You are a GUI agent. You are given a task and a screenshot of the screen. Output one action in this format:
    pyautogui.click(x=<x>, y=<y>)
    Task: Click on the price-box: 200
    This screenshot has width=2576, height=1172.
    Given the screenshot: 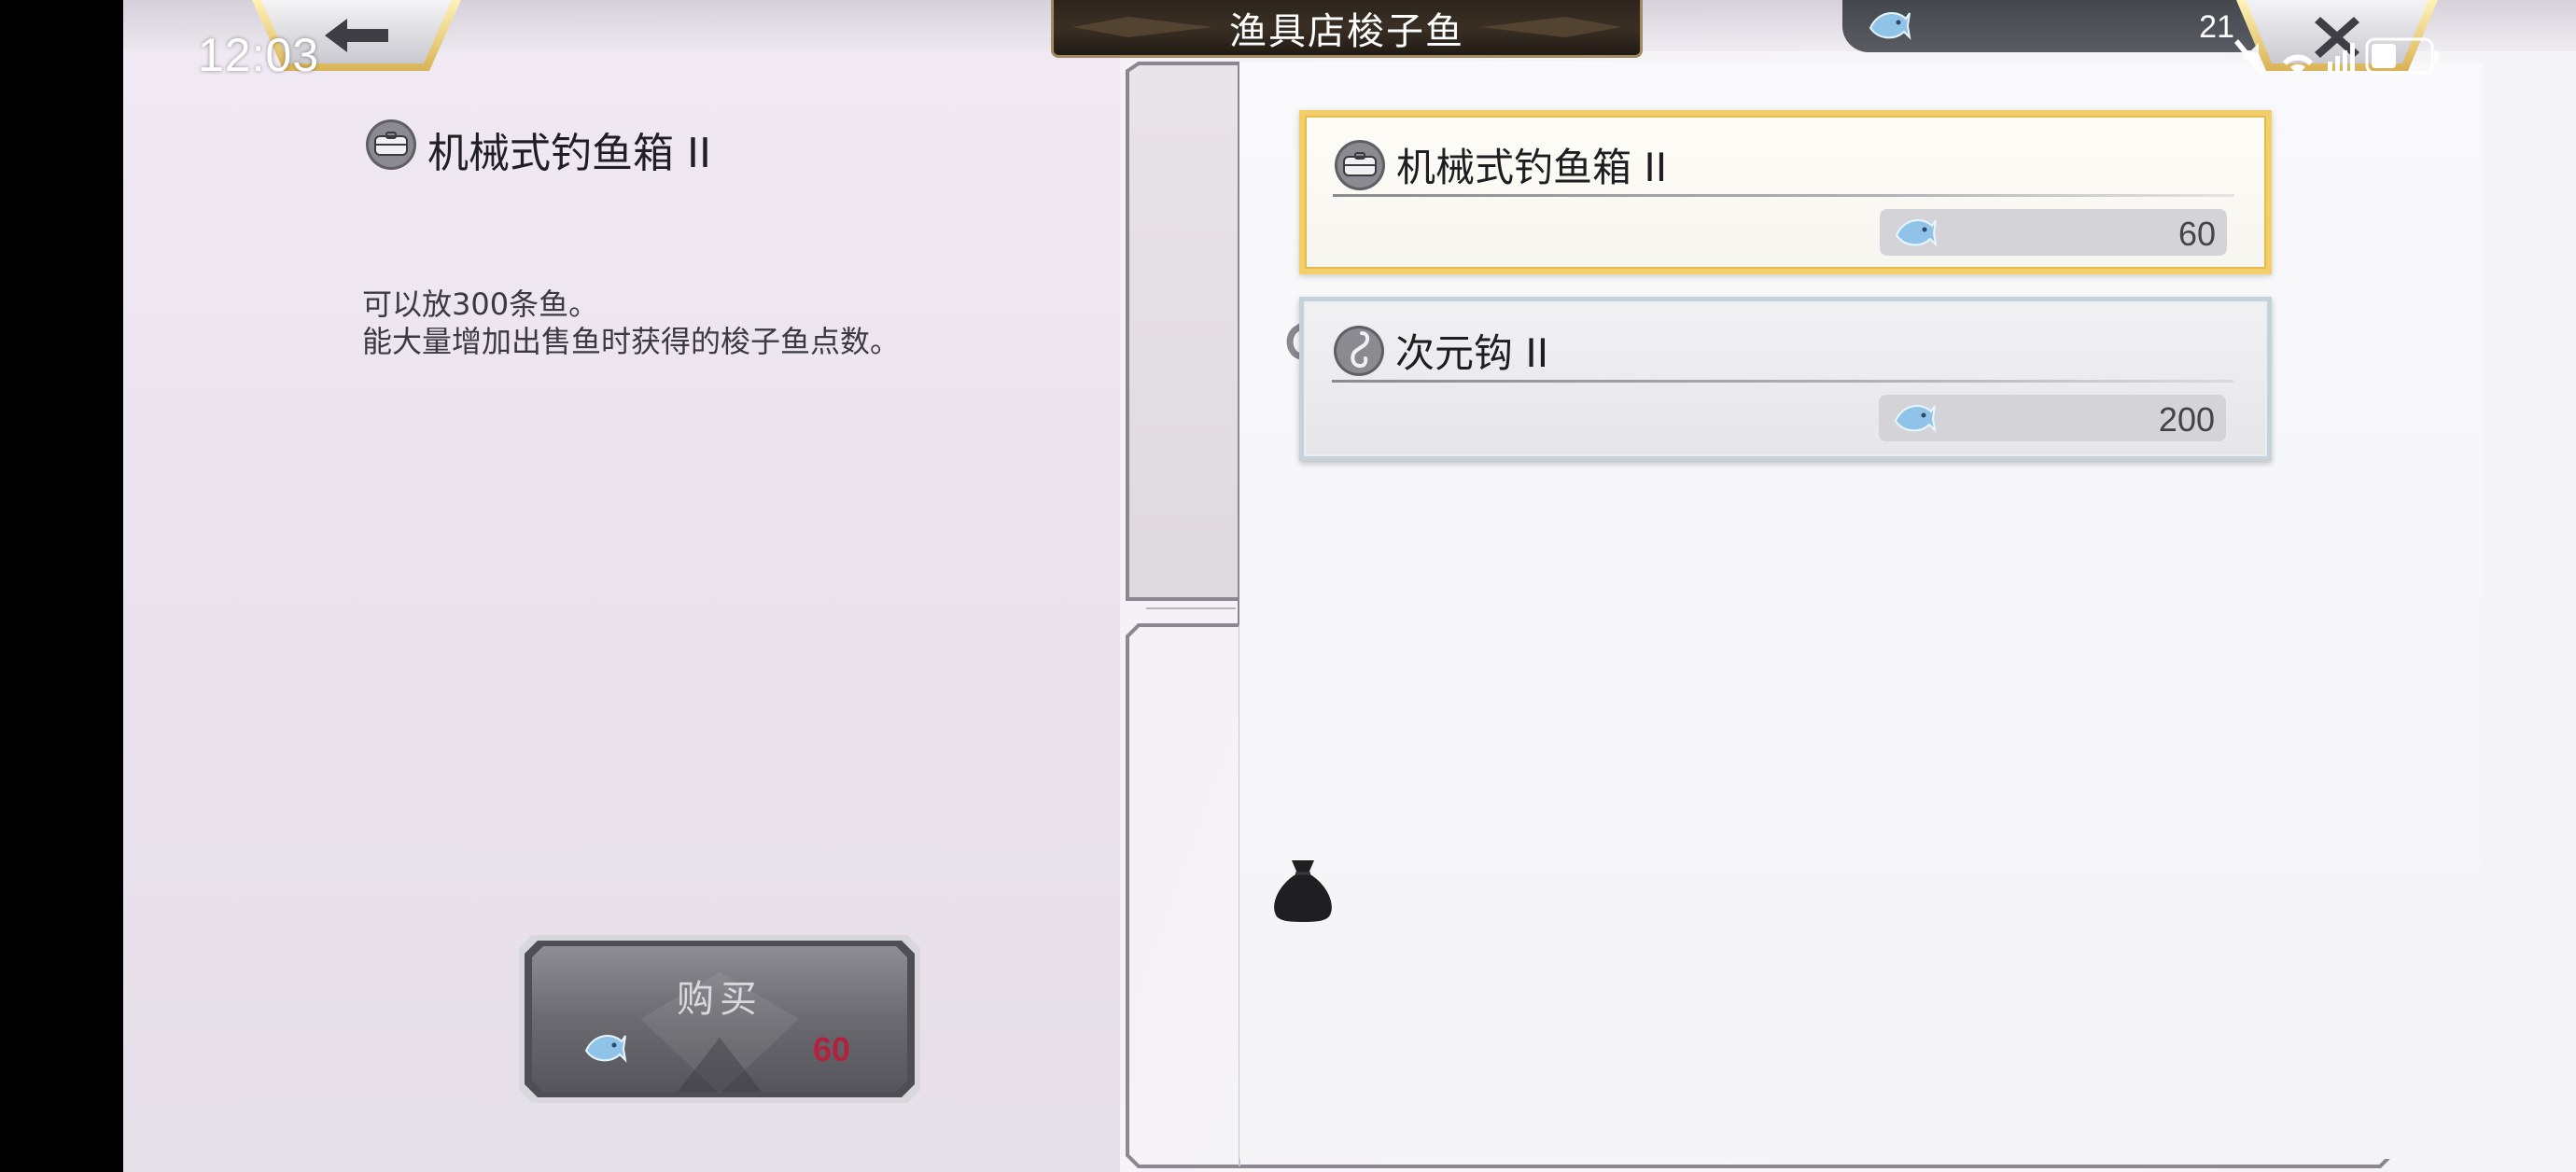 What is the action you would take?
    pyautogui.click(x=2052, y=418)
    